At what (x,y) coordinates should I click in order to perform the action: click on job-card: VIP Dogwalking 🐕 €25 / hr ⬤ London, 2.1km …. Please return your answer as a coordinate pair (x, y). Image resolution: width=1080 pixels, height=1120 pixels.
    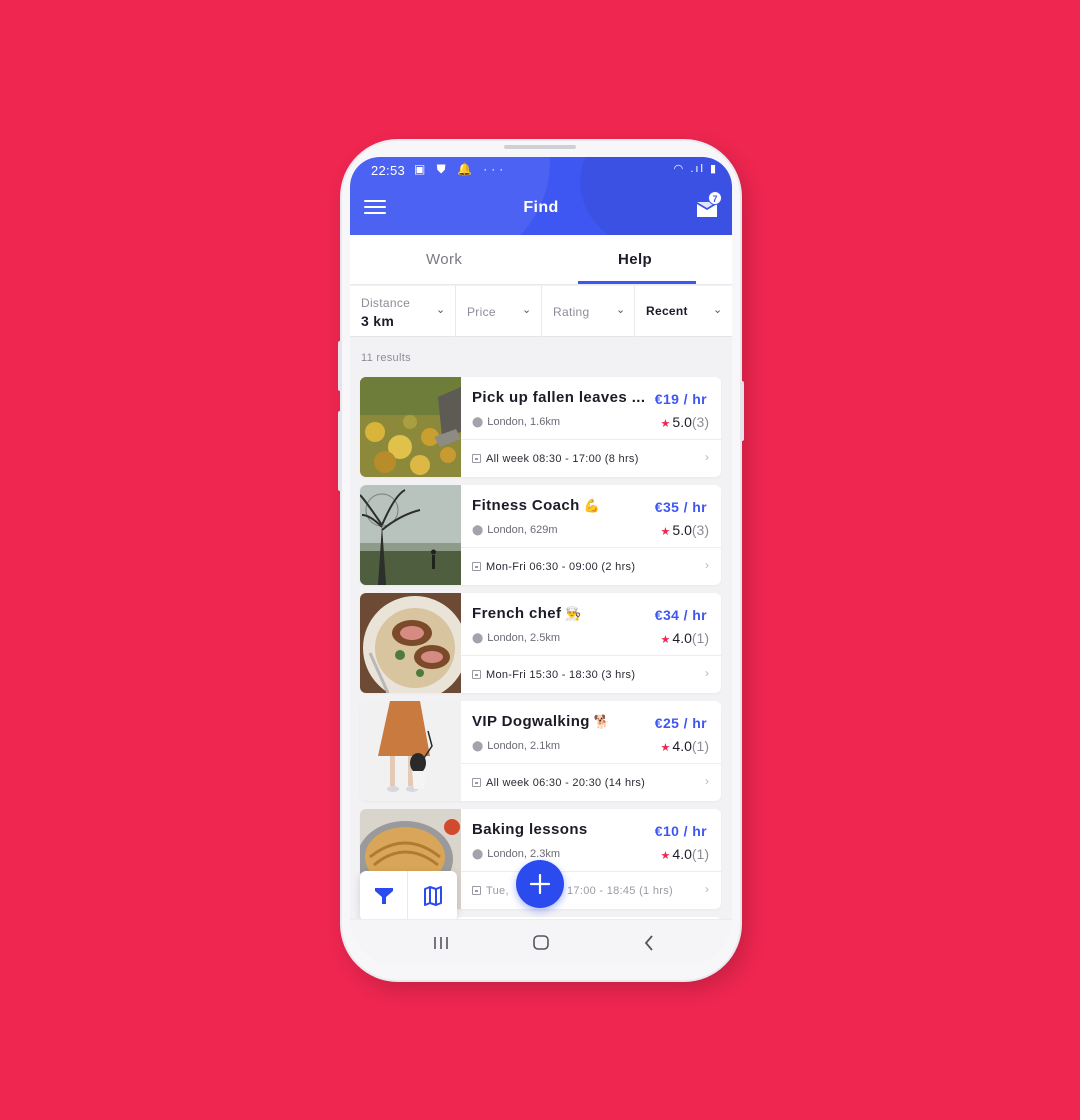
    Looking at the image, I should click on (540, 751).